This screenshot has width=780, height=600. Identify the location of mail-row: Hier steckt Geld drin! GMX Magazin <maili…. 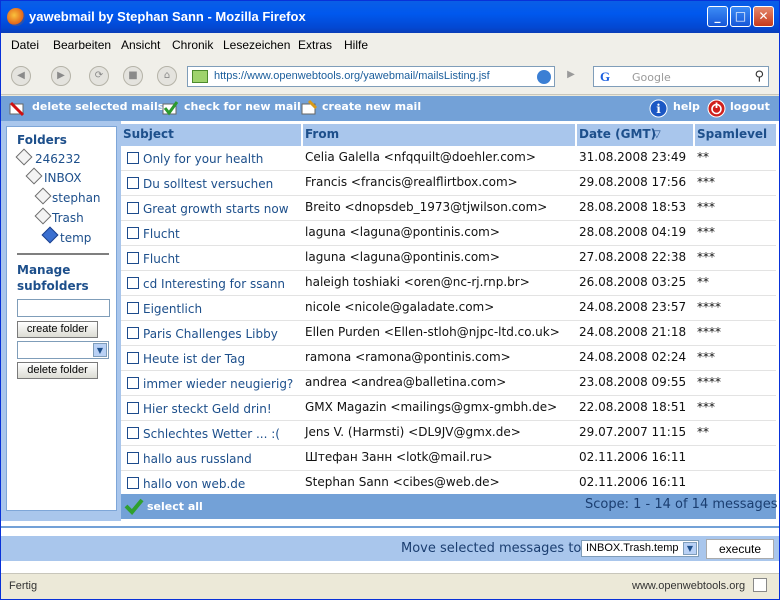
(448, 408).